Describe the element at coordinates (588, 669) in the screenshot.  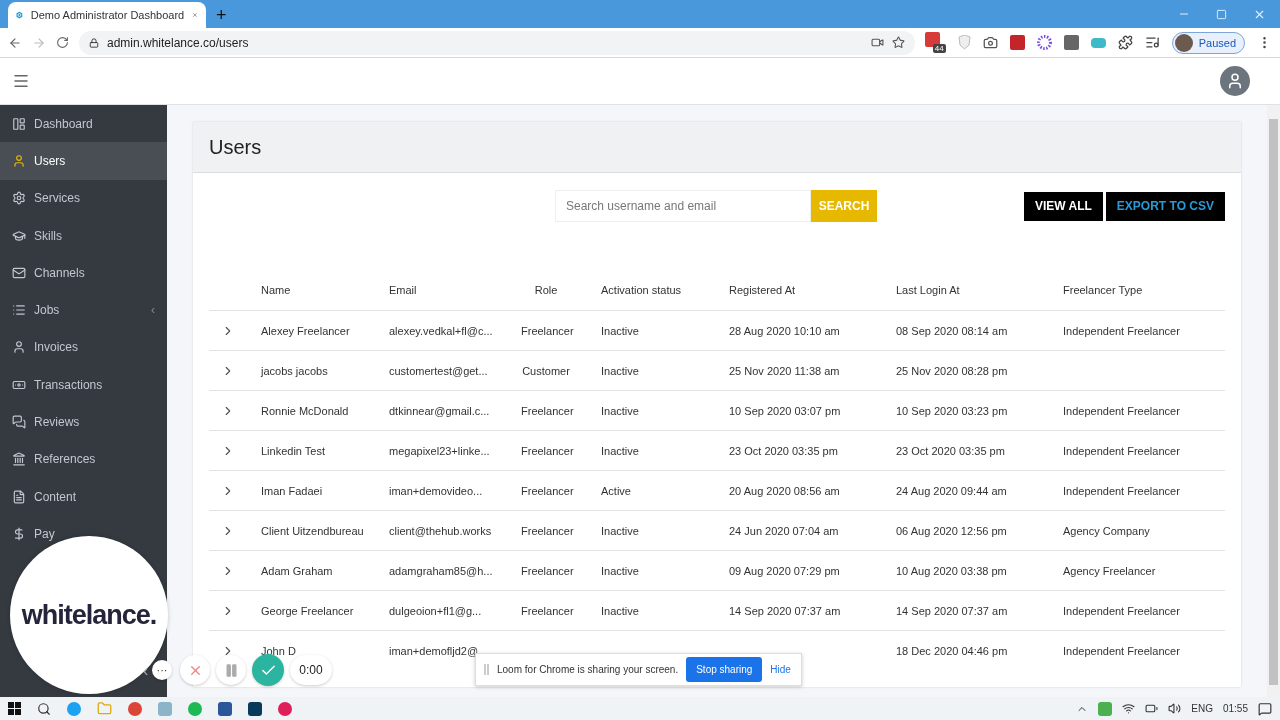
I see `sharing-message: Loom for Chrome is sharing your screen.` at that location.